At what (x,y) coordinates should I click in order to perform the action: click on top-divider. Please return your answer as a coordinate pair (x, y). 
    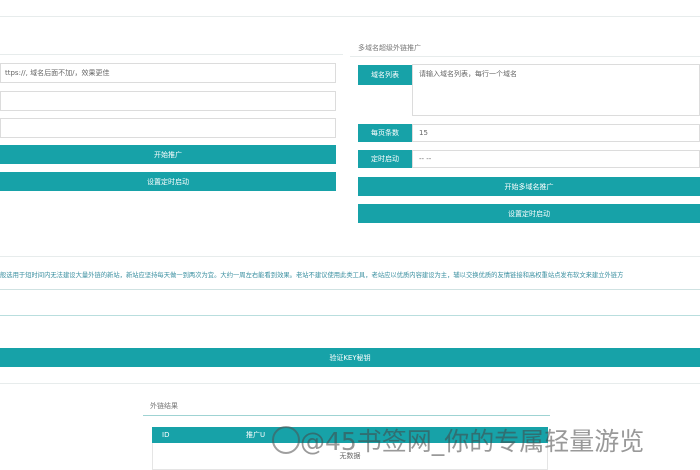
    Looking at the image, I should click on (350, 16).